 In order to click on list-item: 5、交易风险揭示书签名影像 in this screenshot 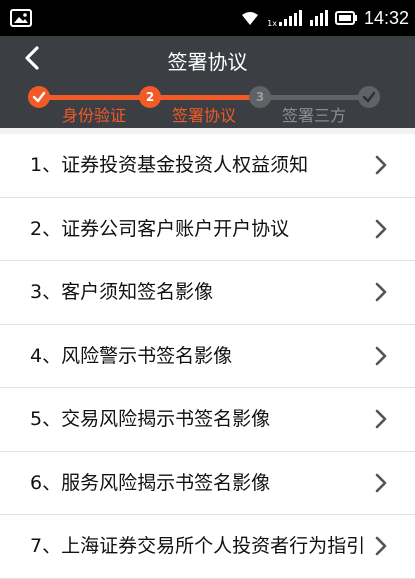, I will do `click(207, 420)`.